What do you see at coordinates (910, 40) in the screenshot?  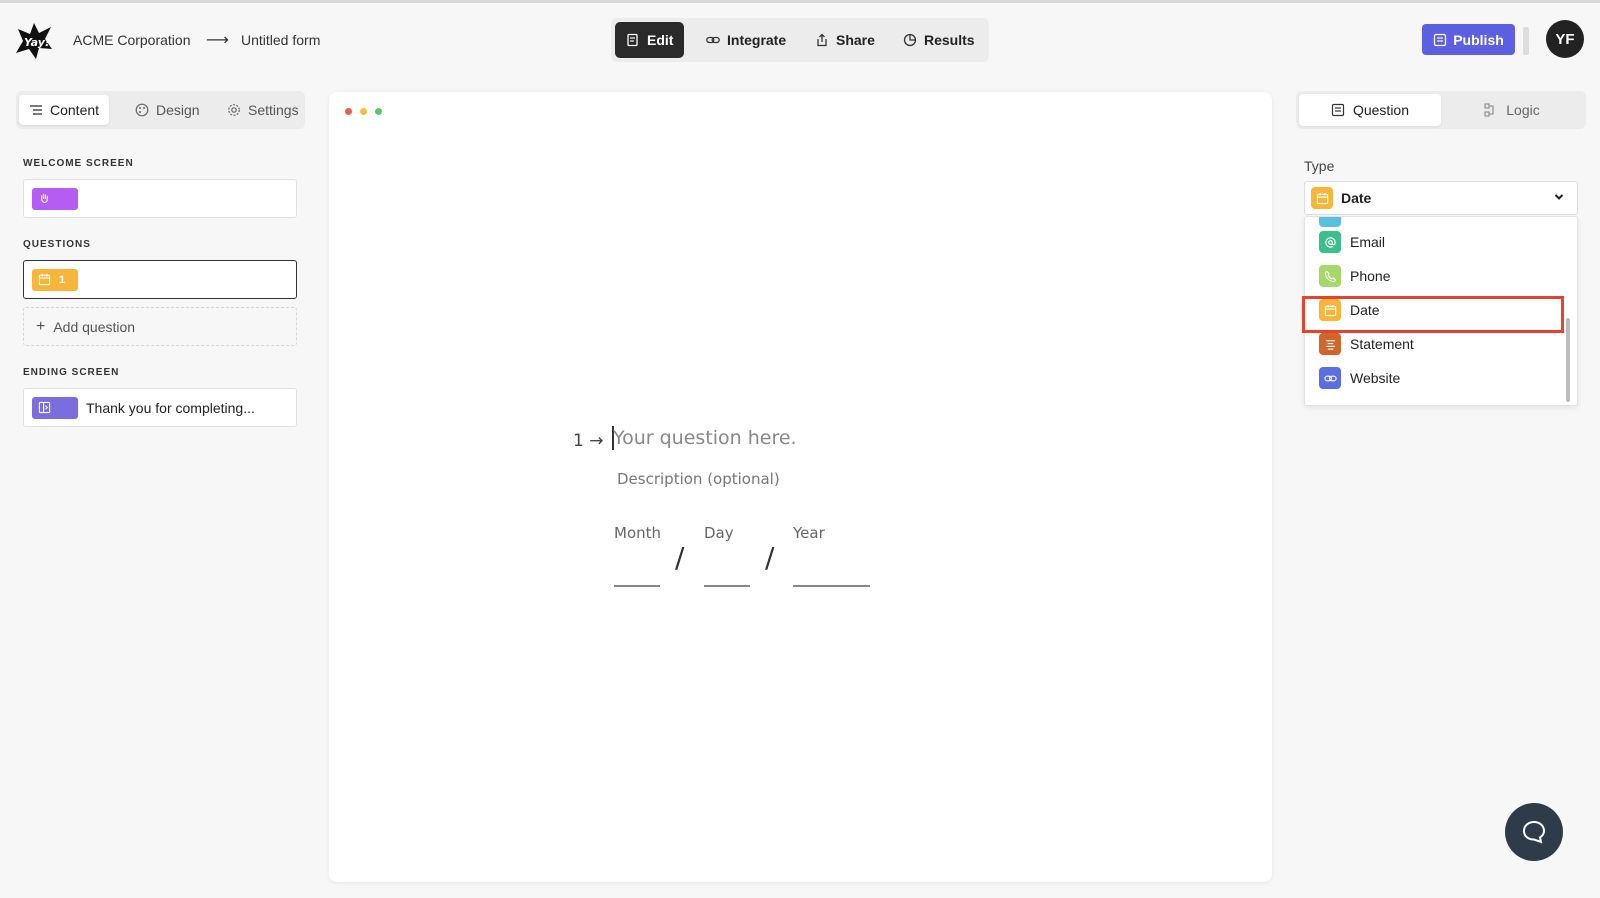 I see `results-icon` at bounding box center [910, 40].